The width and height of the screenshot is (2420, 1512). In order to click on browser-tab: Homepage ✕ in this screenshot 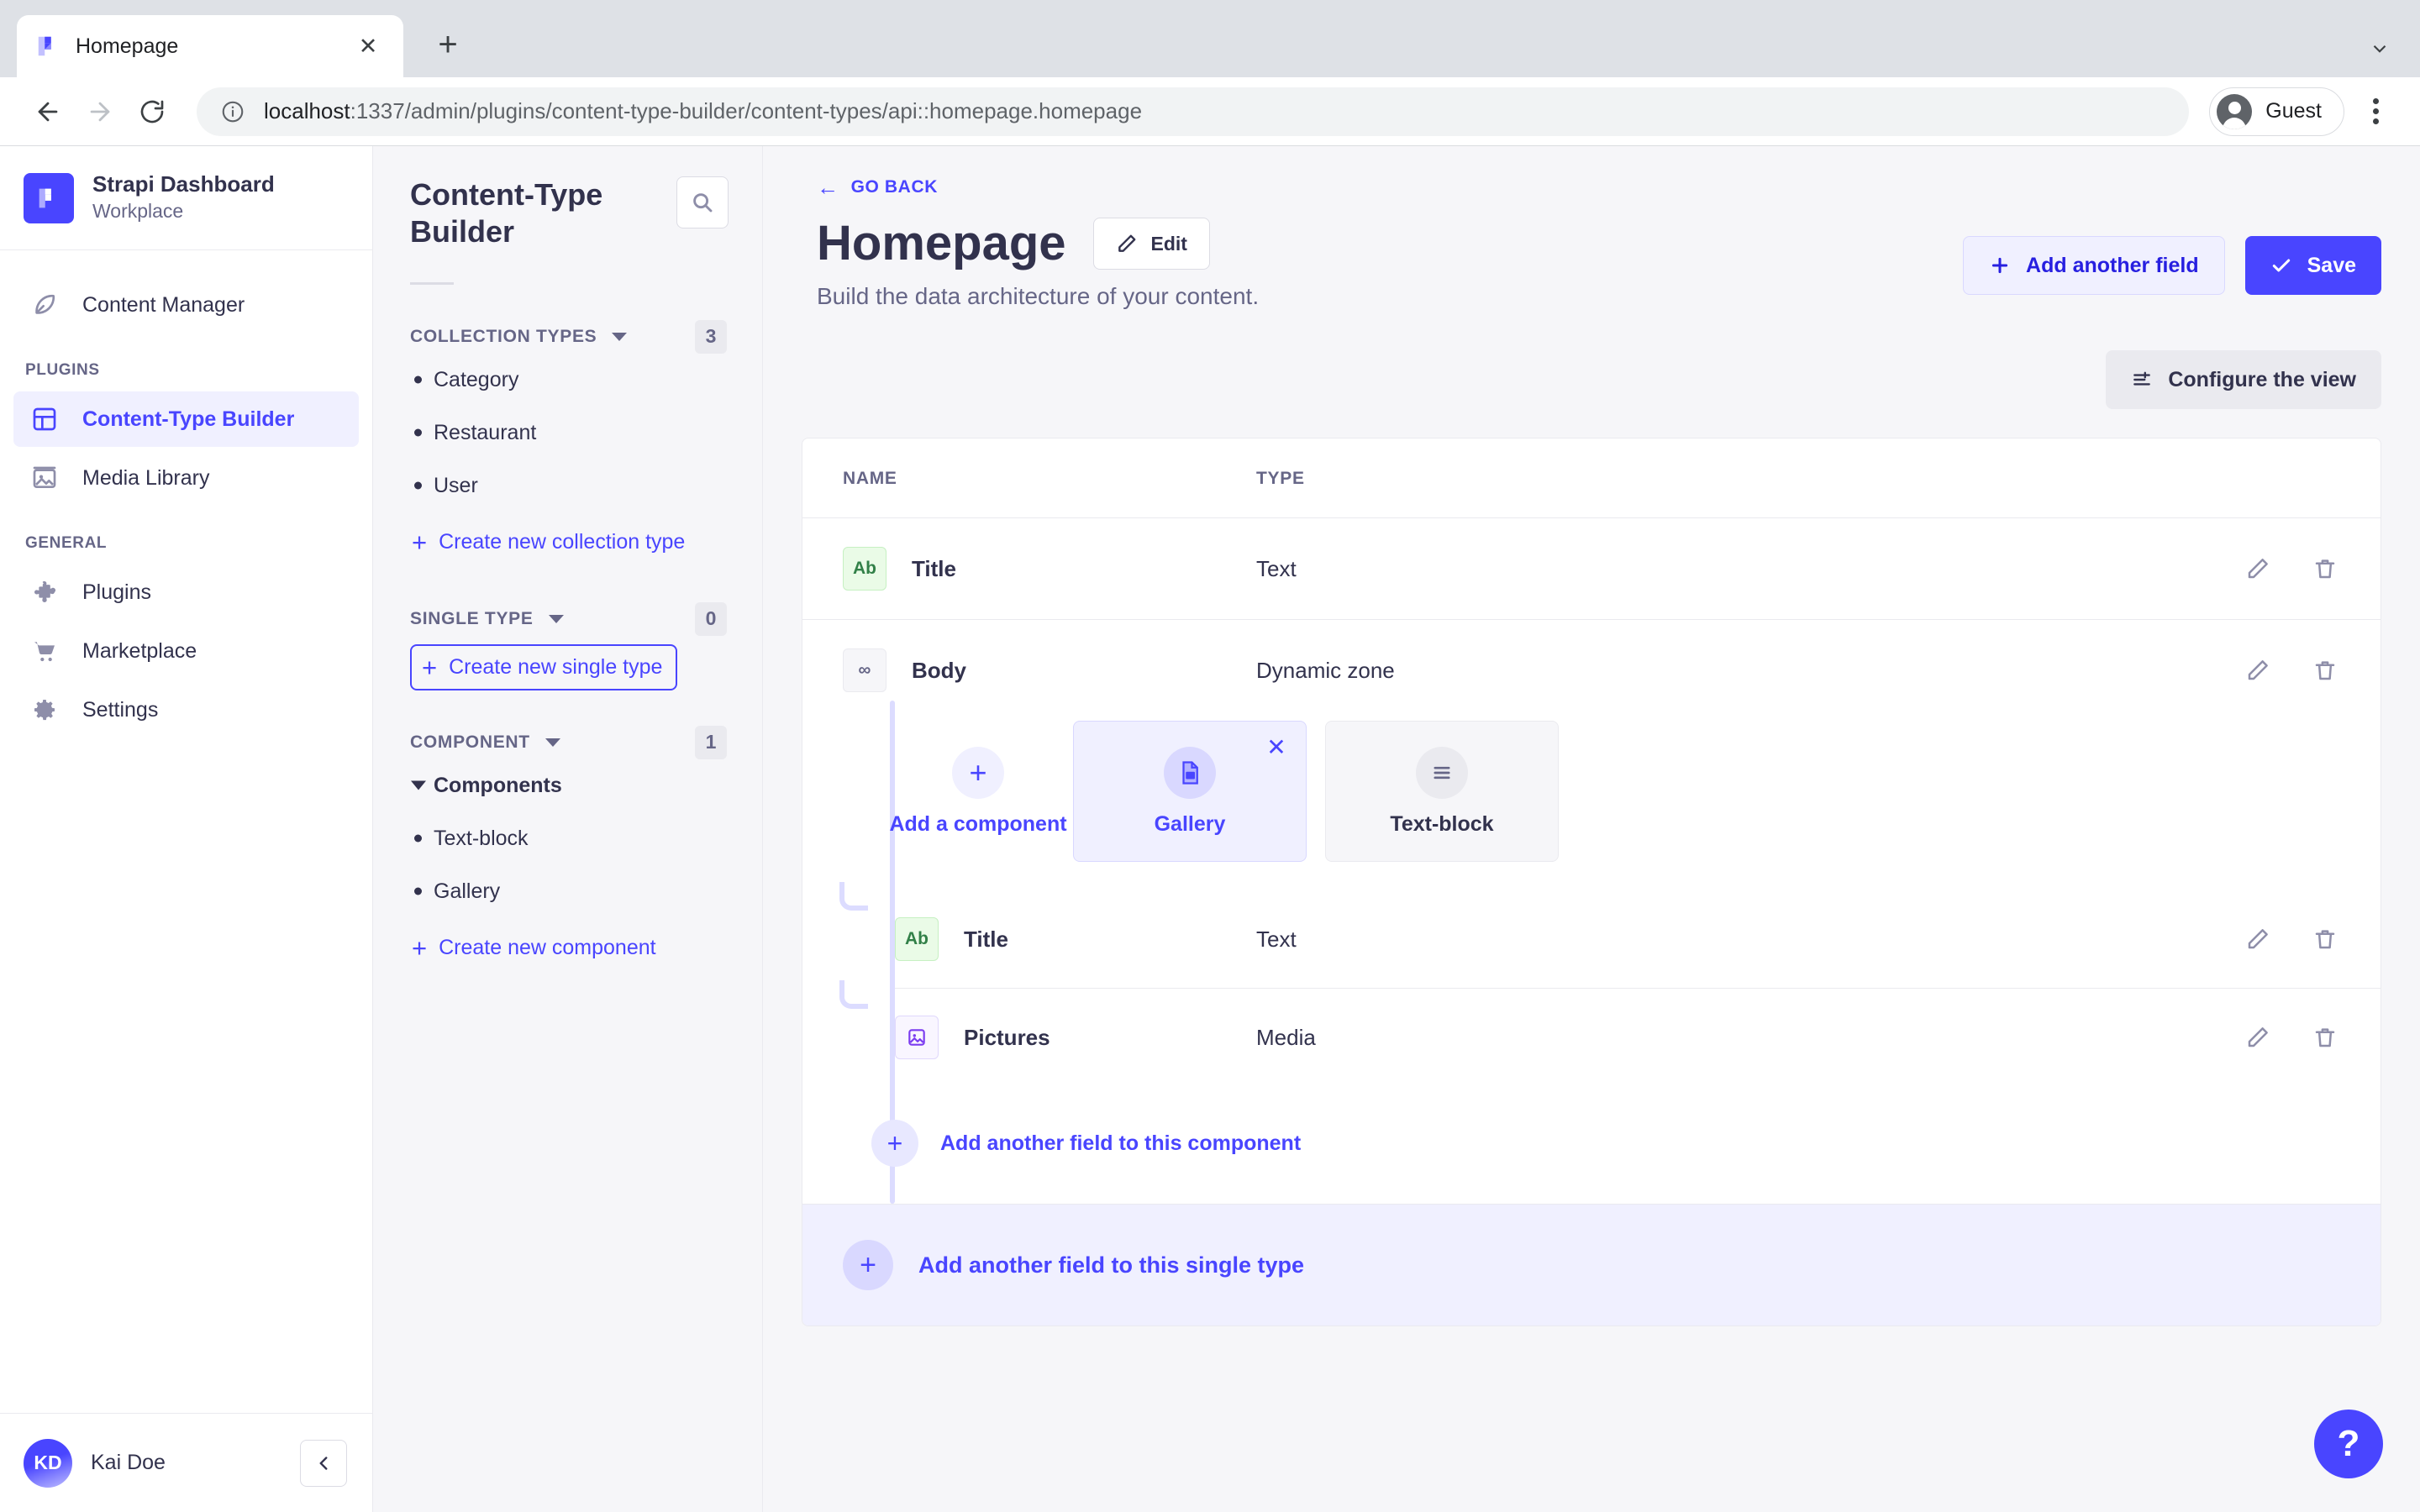, I will do `click(210, 46)`.